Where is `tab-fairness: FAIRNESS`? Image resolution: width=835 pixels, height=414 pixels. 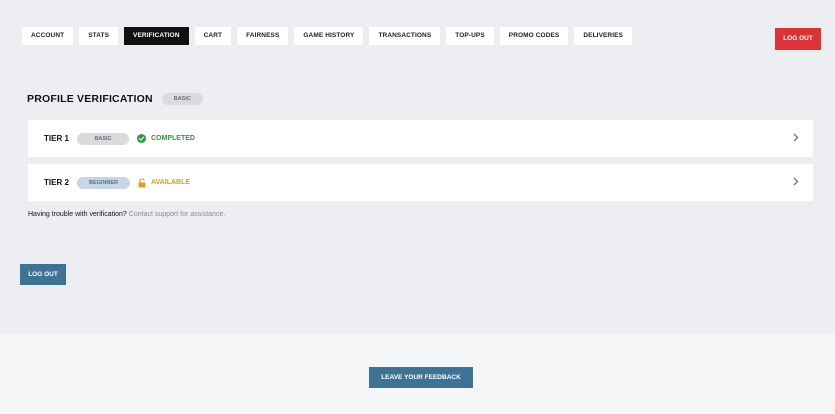
tab-fairness: FAIRNESS is located at coordinates (263, 36).